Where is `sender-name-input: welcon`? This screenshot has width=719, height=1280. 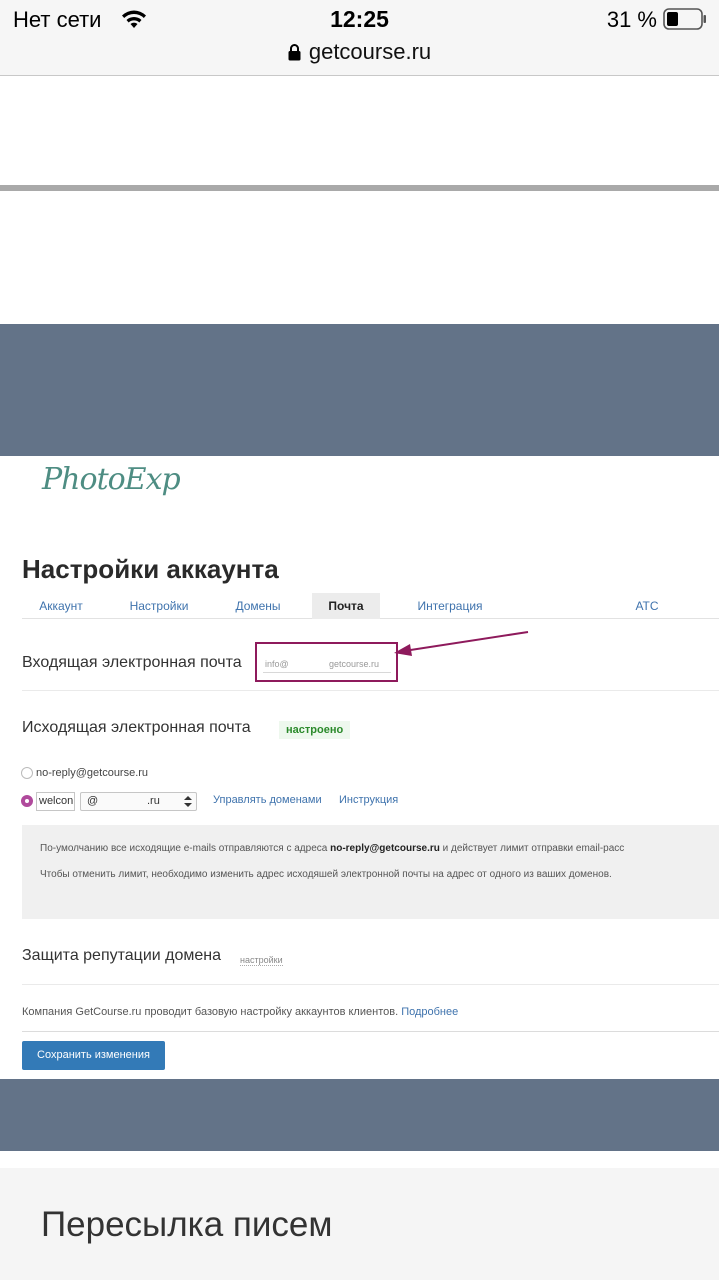
sender-name-input: welcon is located at coordinates (55, 801).